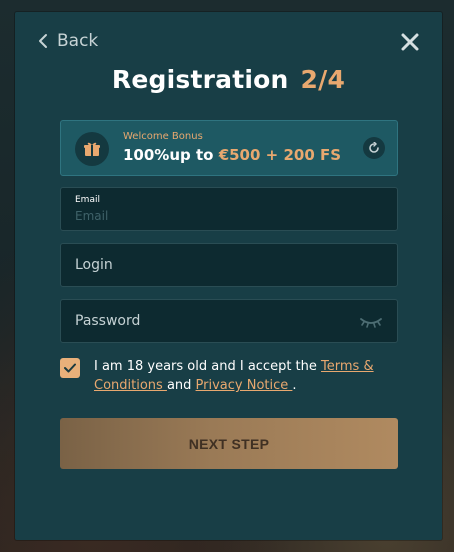 The width and height of the screenshot is (454, 552). Describe the element at coordinates (323, 79) in the screenshot. I see `step-indicator: 2/4` at that location.